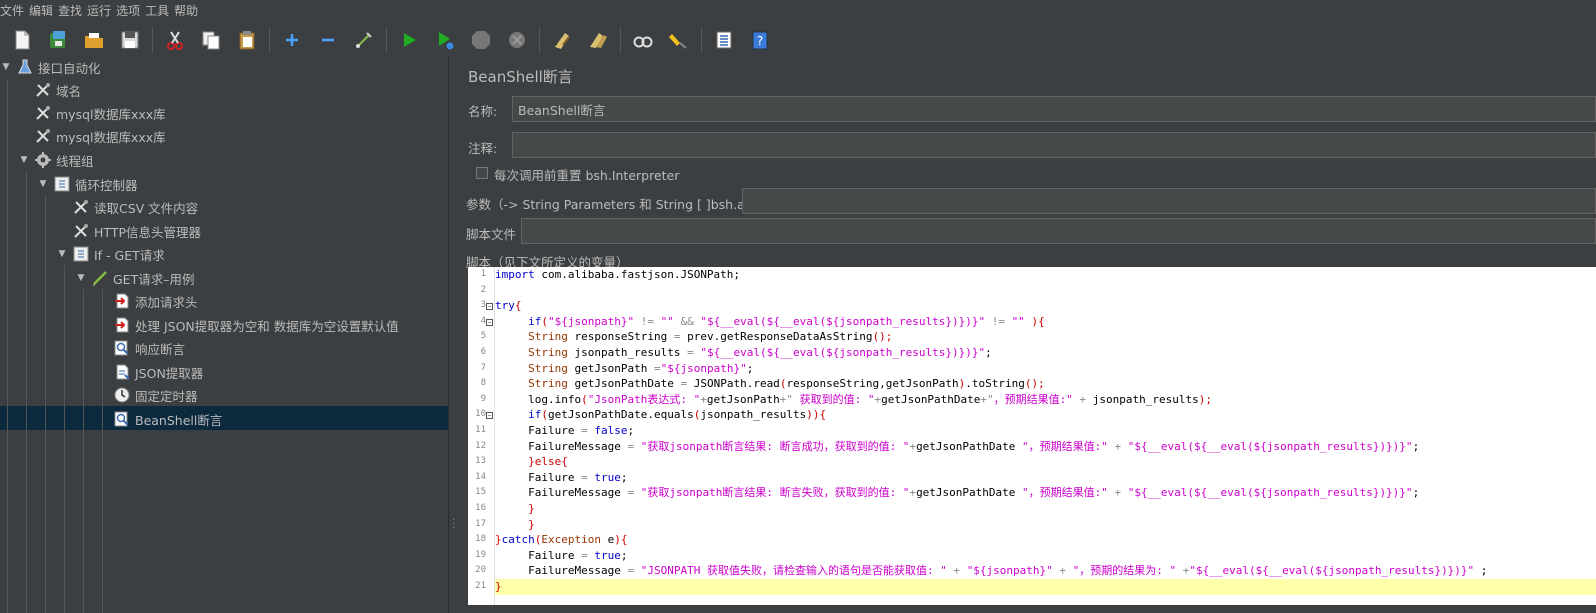  What do you see at coordinates (147, 232) in the screenshot?
I see `tree-node-label: HTTP信息头管理器` at bounding box center [147, 232].